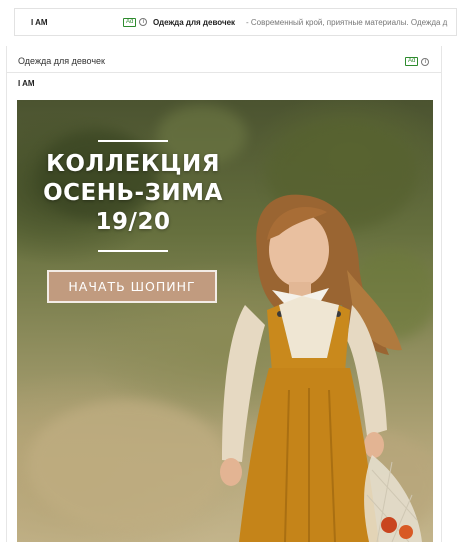  What do you see at coordinates (133, 222) in the screenshot?
I see `headline-line-3: 19/20` at bounding box center [133, 222].